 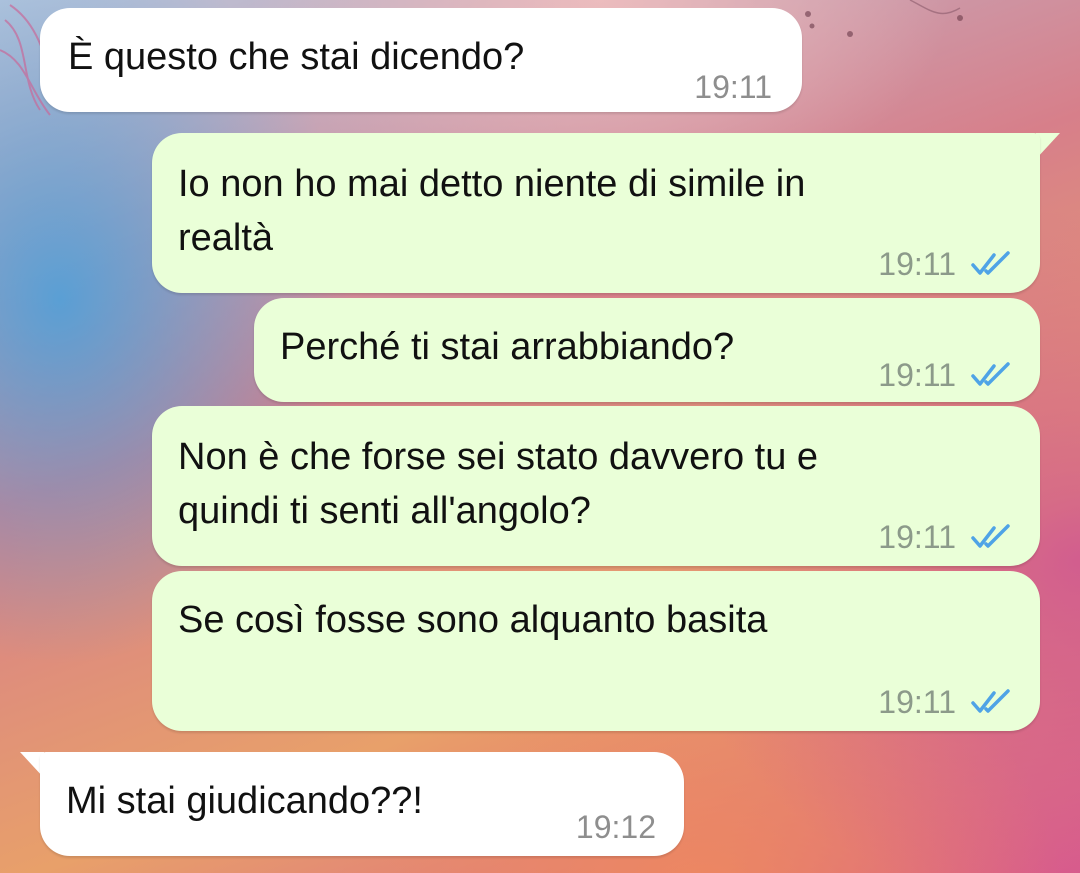 I want to click on message-text: Mi stai giudicando??!, so click(x=244, y=801).